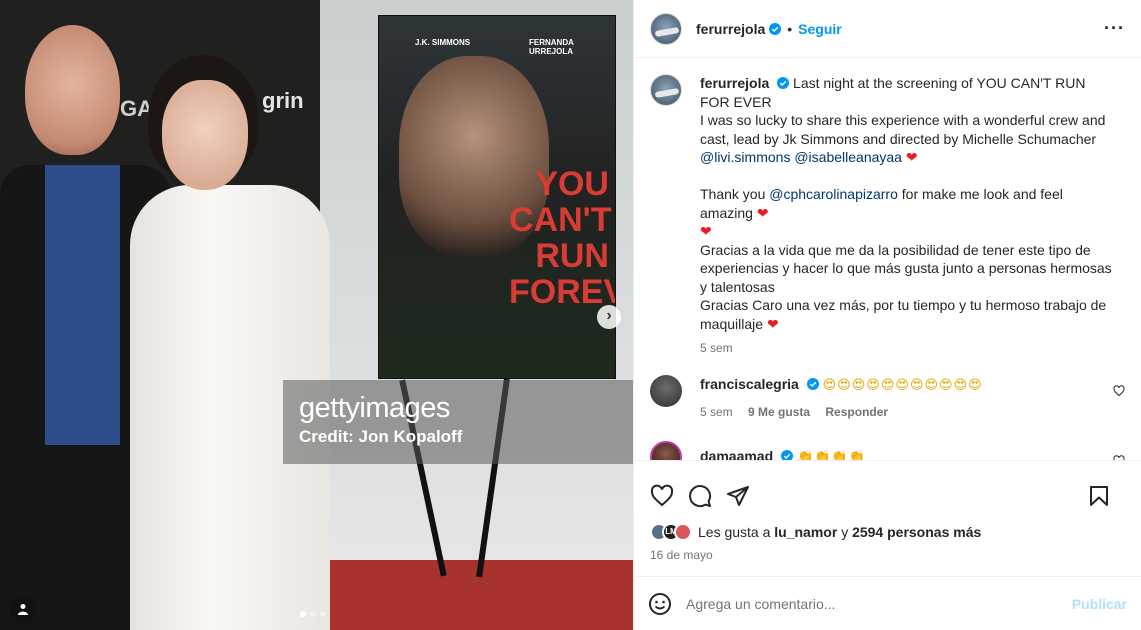 The width and height of the screenshot is (1141, 630). Describe the element at coordinates (1114, 28) in the screenshot. I see `more-options-icon: ···` at that location.